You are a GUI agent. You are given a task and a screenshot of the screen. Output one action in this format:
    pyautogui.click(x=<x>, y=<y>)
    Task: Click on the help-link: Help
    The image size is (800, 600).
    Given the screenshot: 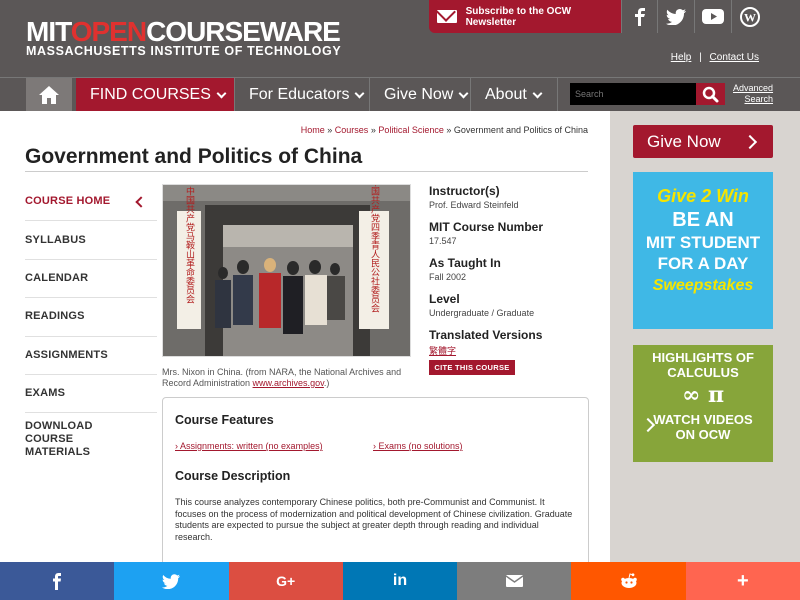 What is the action you would take?
    pyautogui.click(x=681, y=57)
    